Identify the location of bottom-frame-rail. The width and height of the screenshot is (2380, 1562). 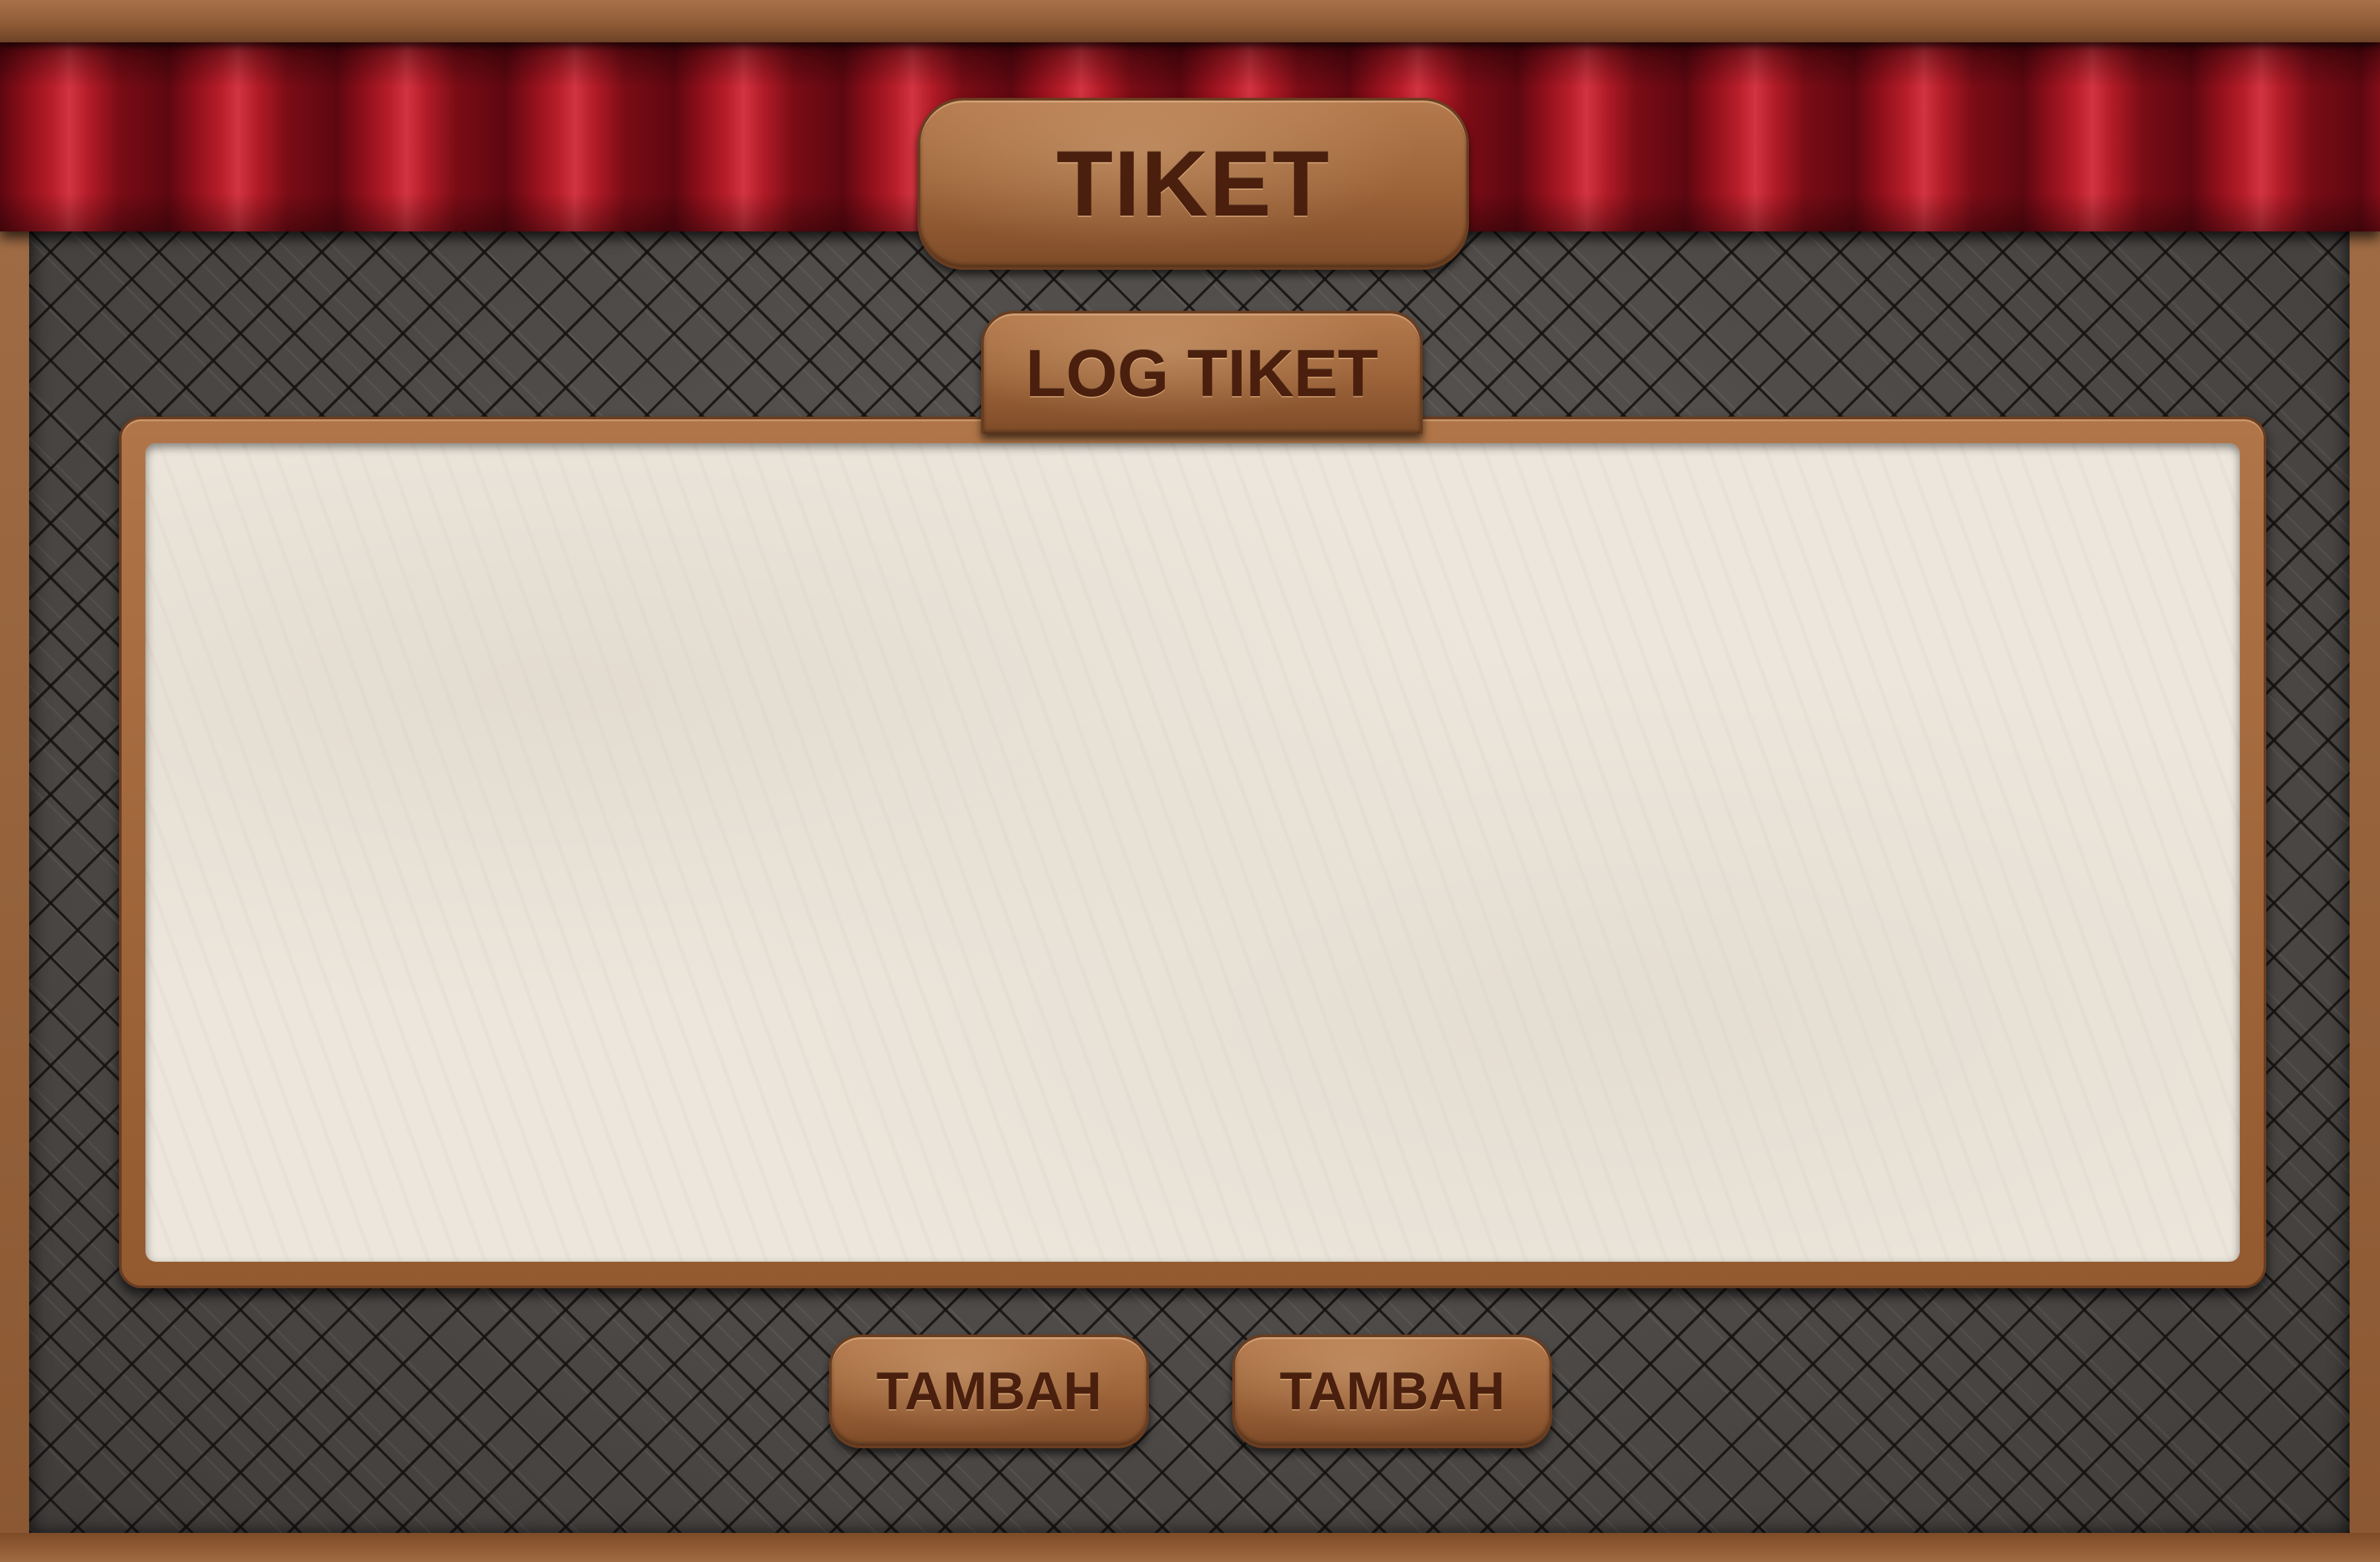
(1190, 1547).